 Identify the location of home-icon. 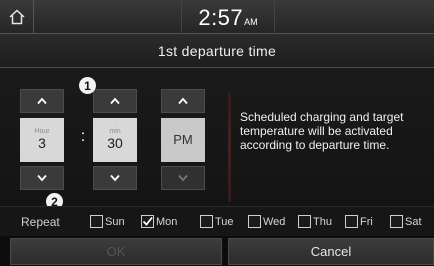
(16, 17).